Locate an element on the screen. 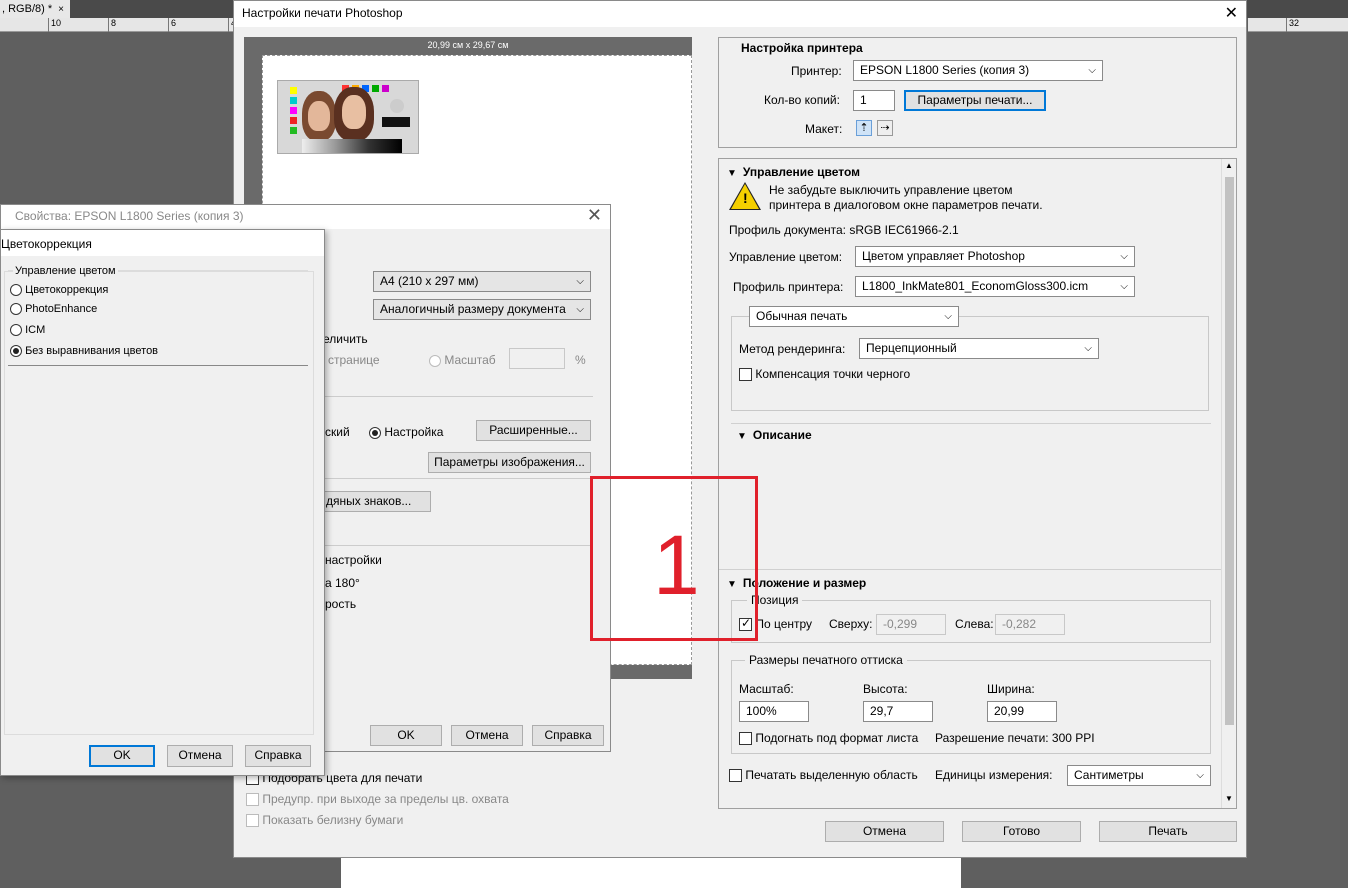  dialog-title: Настройки печати Photoshop is located at coordinates (322, 13).